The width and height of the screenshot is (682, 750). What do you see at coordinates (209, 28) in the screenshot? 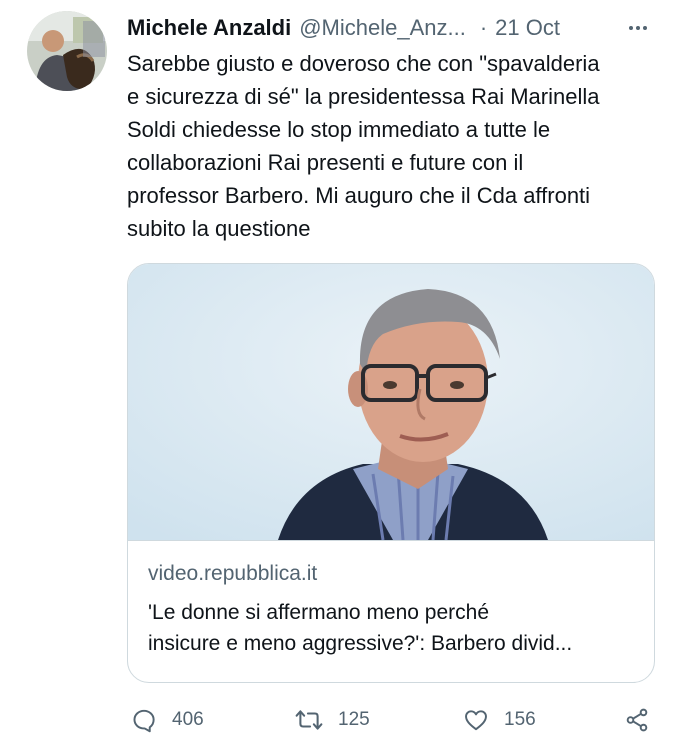
I see `author-name: Michele Anzaldi` at bounding box center [209, 28].